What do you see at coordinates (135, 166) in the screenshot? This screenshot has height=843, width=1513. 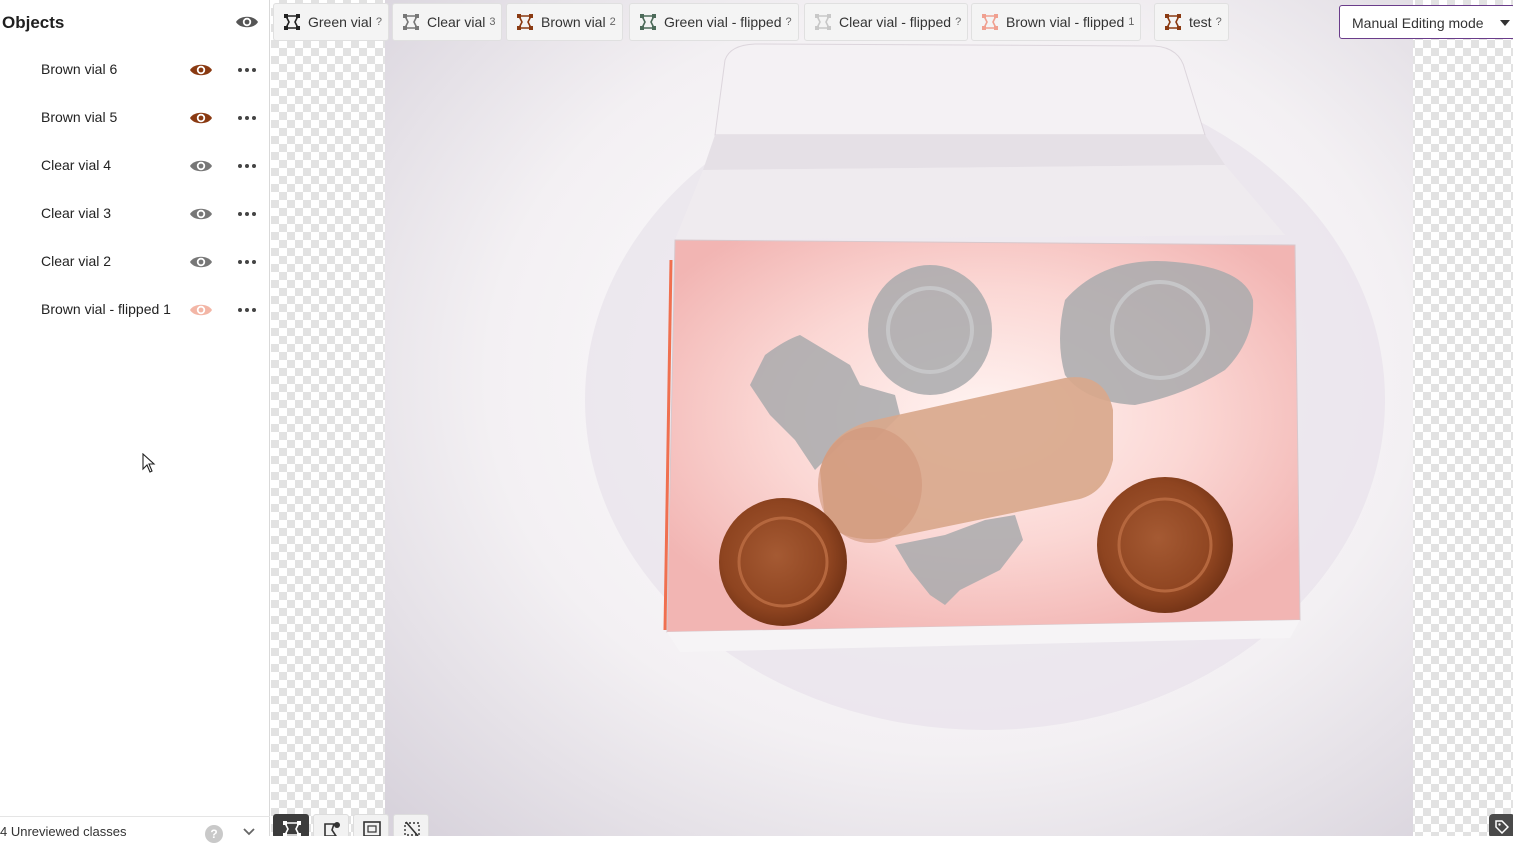 I see `object-list-item: Clear vial 4` at bounding box center [135, 166].